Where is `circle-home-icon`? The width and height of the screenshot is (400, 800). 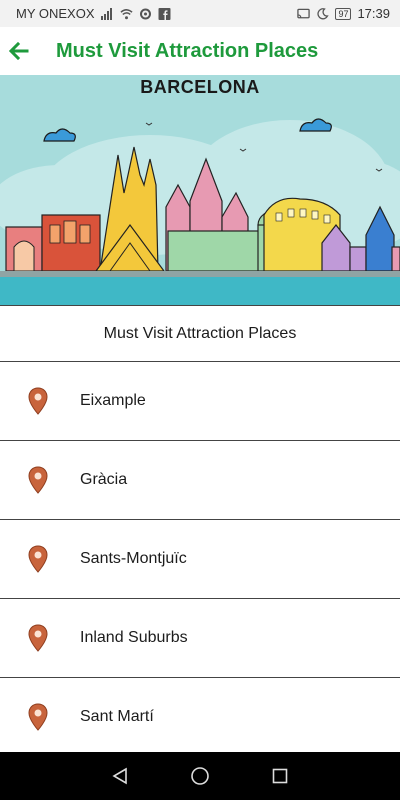 circle-home-icon is located at coordinates (200, 776).